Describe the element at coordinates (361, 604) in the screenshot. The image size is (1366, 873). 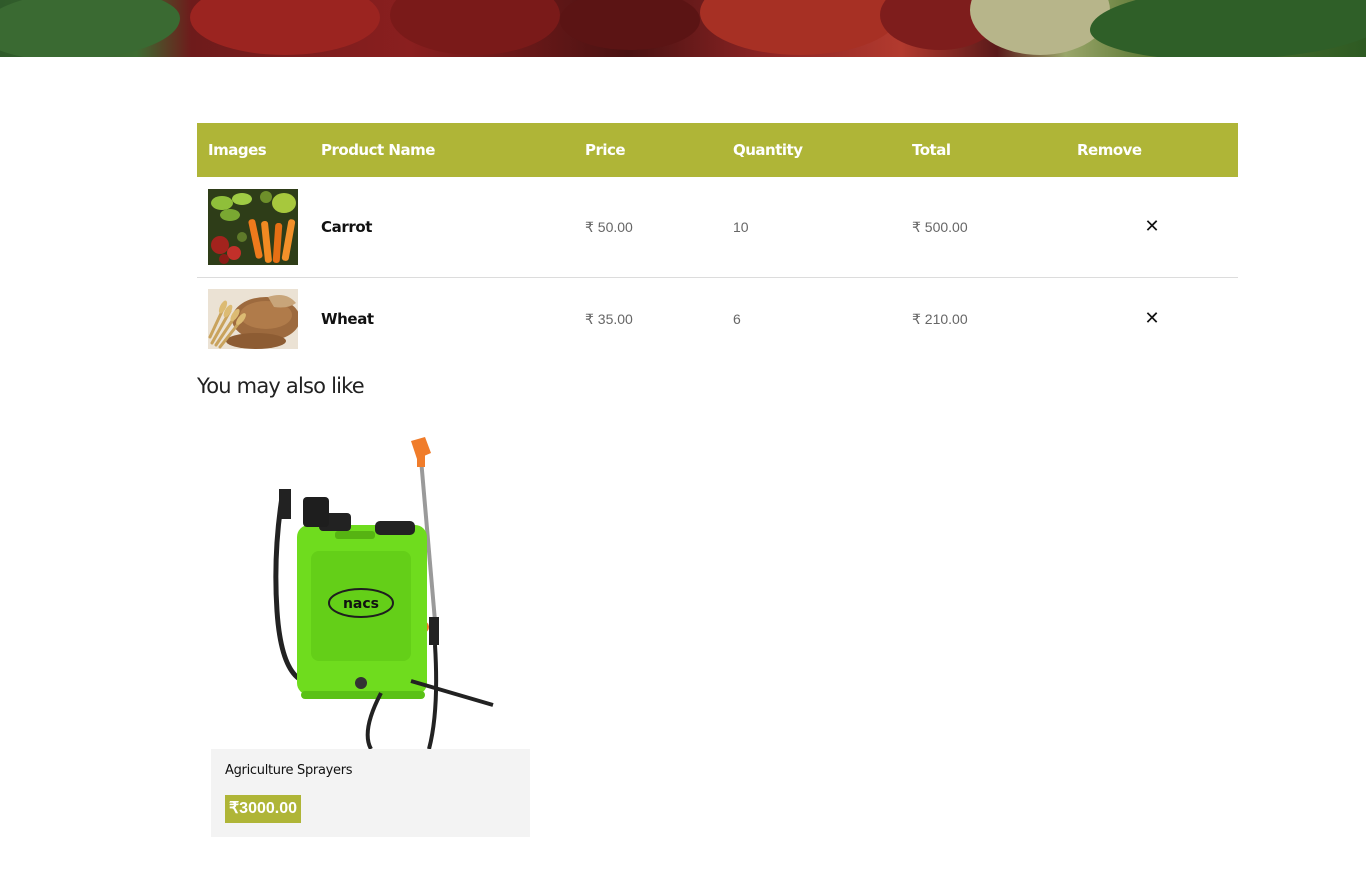
I see `svg-text: nacs` at that location.